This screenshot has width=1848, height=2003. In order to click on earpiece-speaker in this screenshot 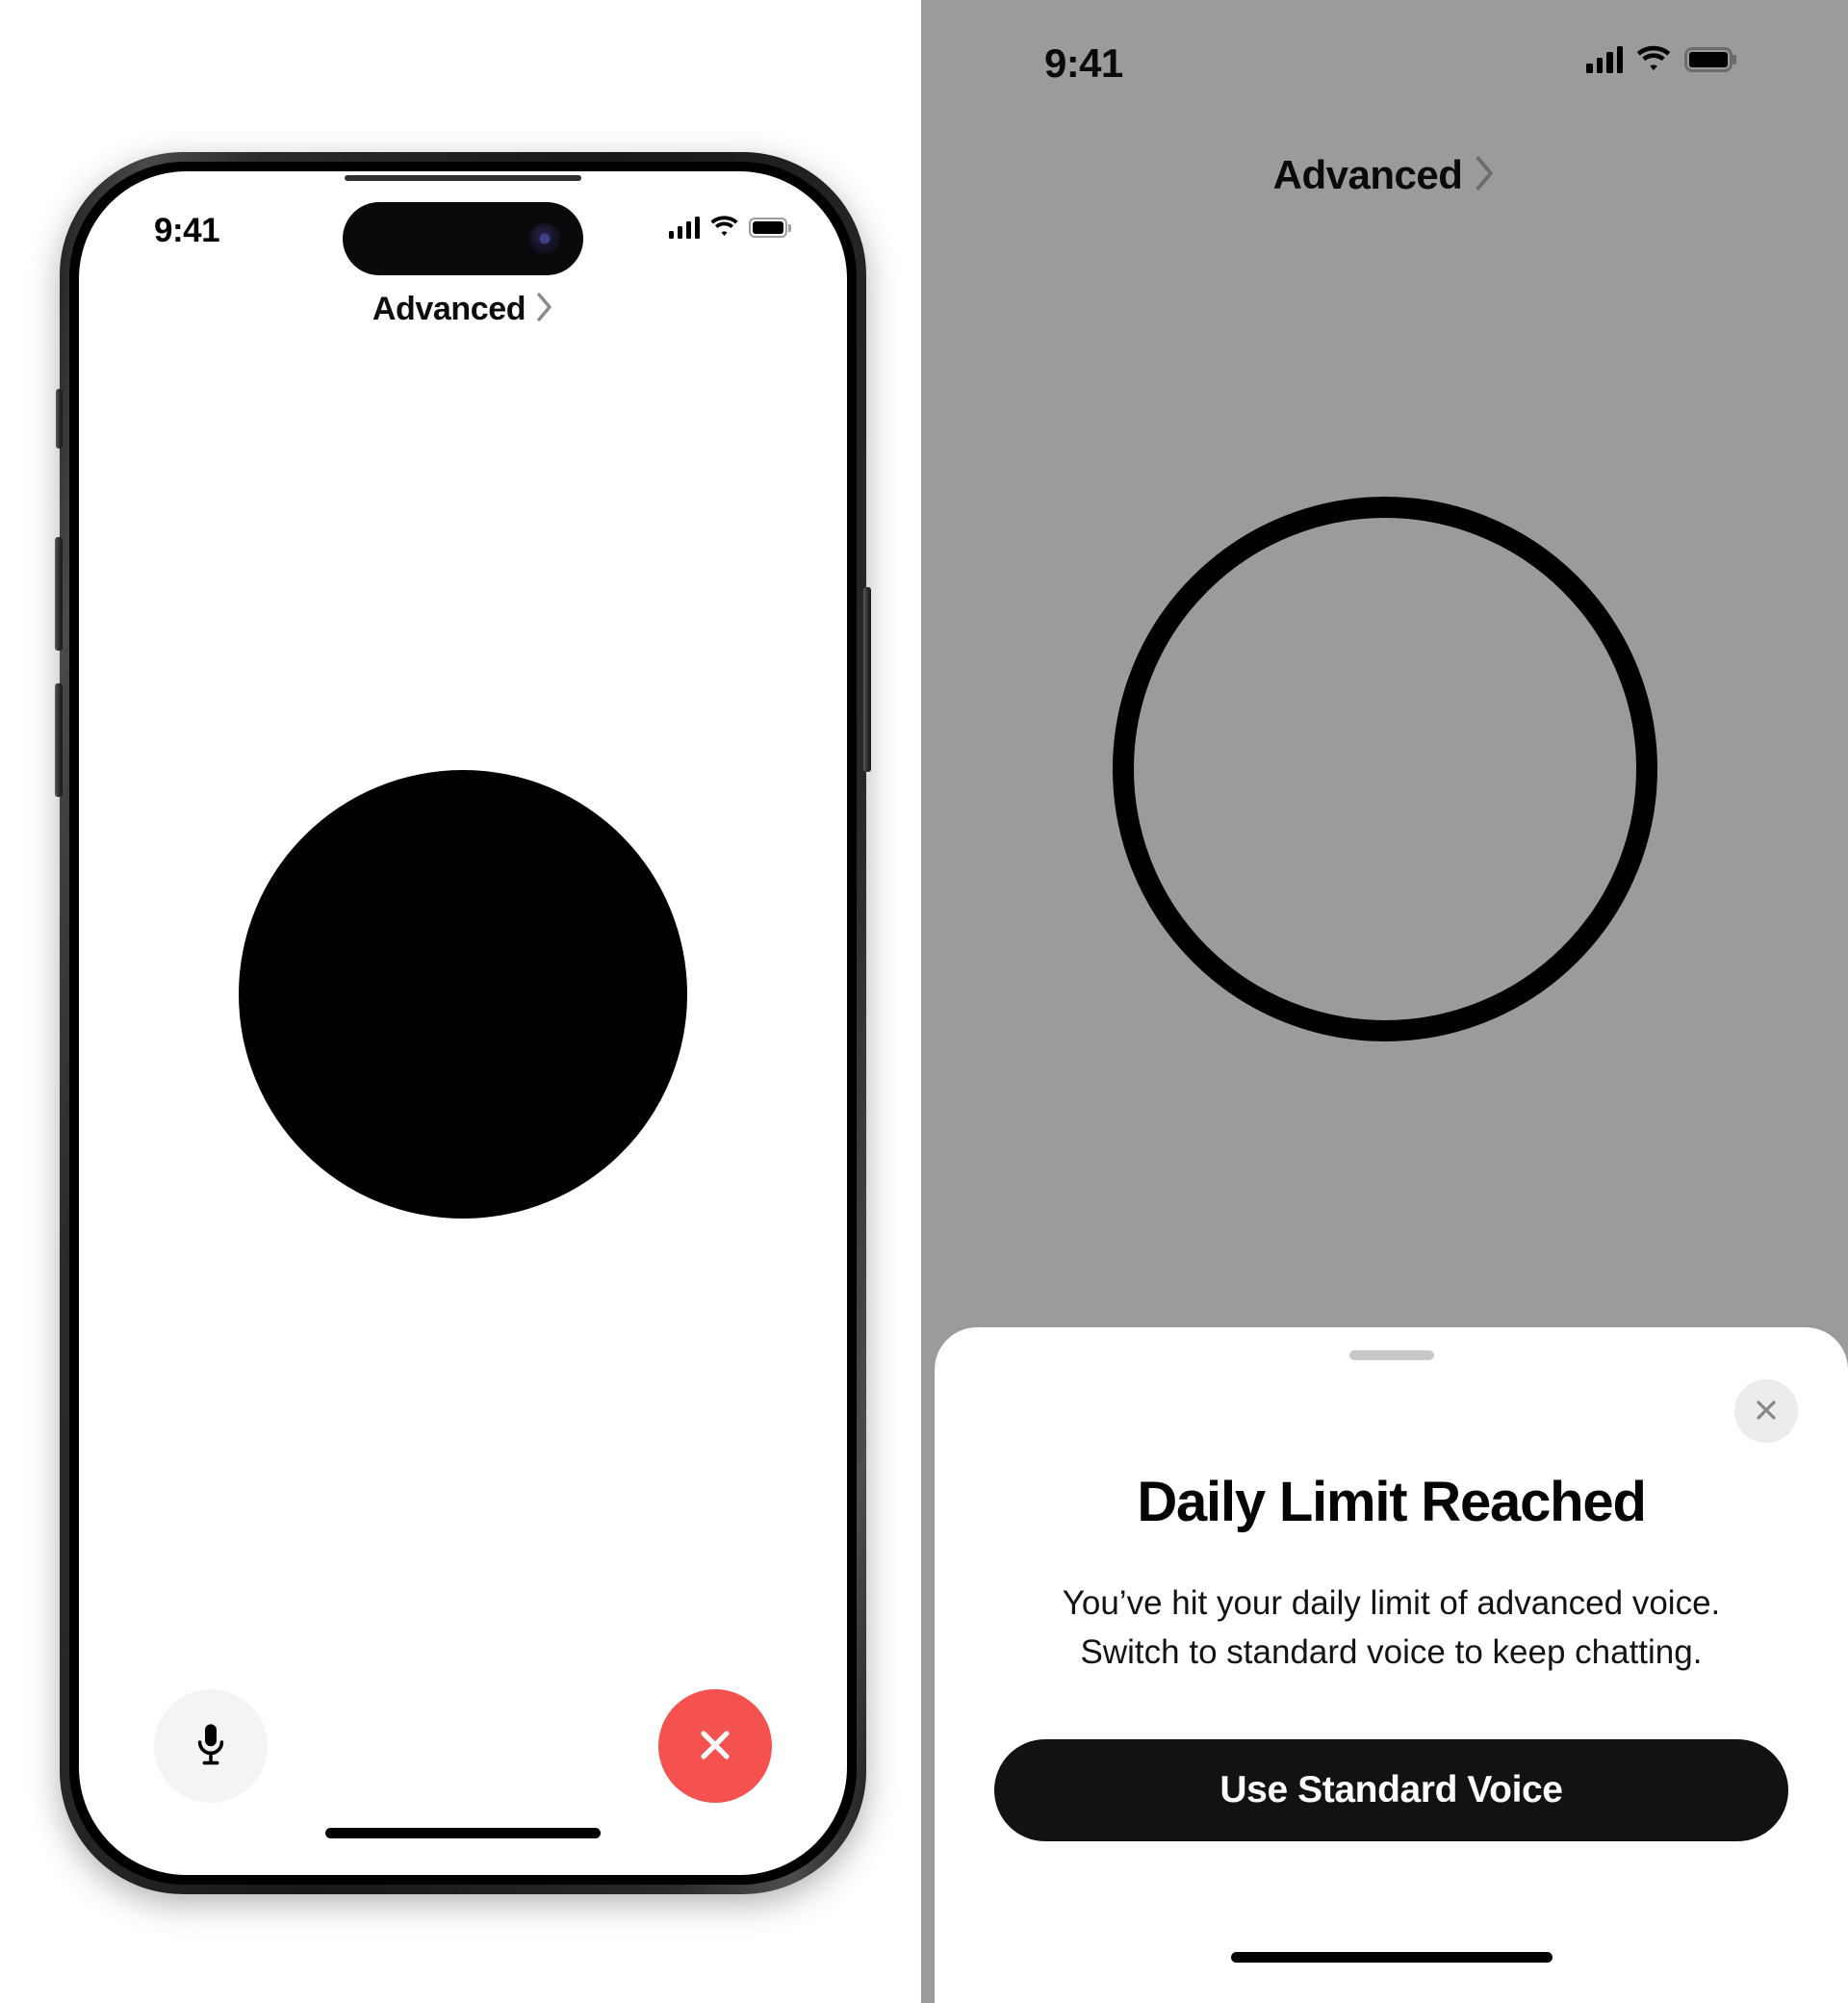, I will do `click(463, 178)`.